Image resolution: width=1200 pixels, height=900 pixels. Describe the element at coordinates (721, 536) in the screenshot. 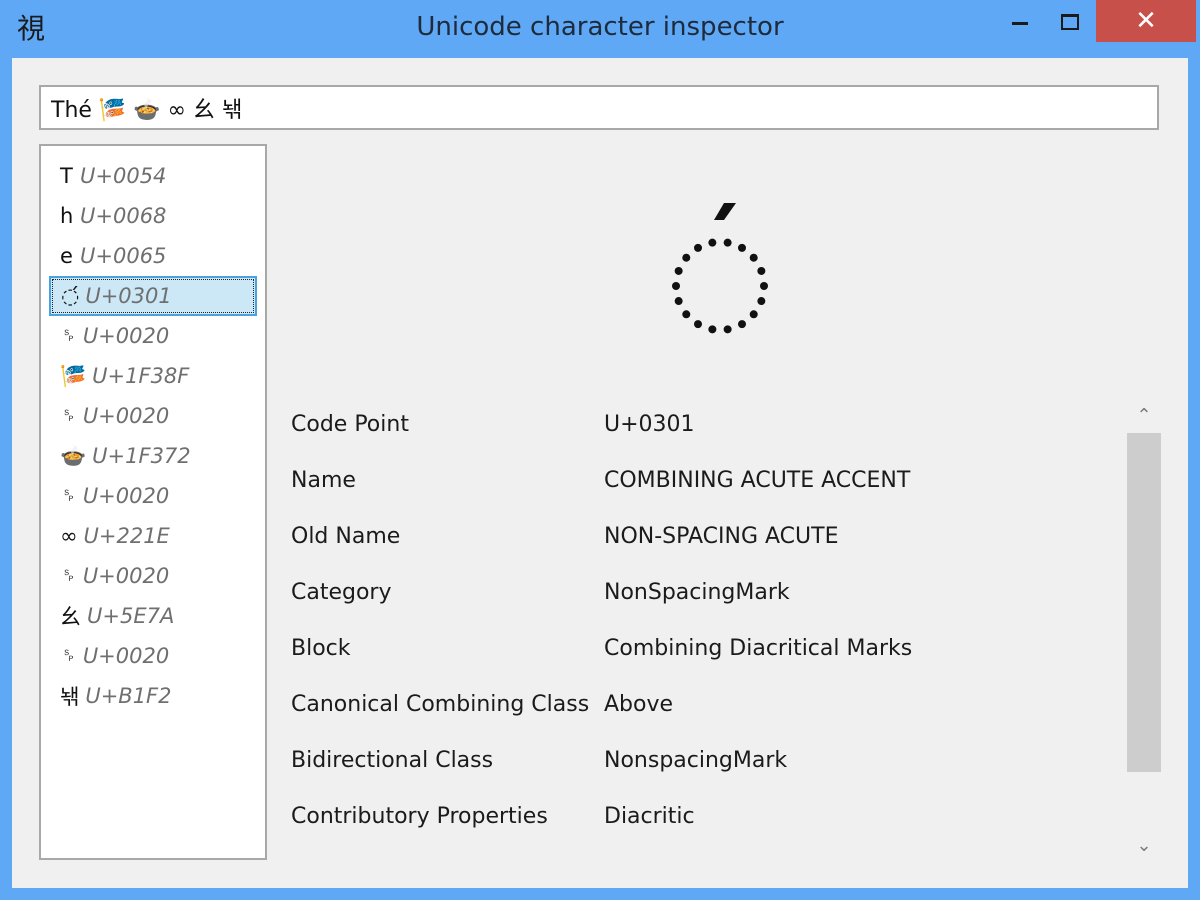

I see `property-value: NON-SPACING ACUTE` at that location.